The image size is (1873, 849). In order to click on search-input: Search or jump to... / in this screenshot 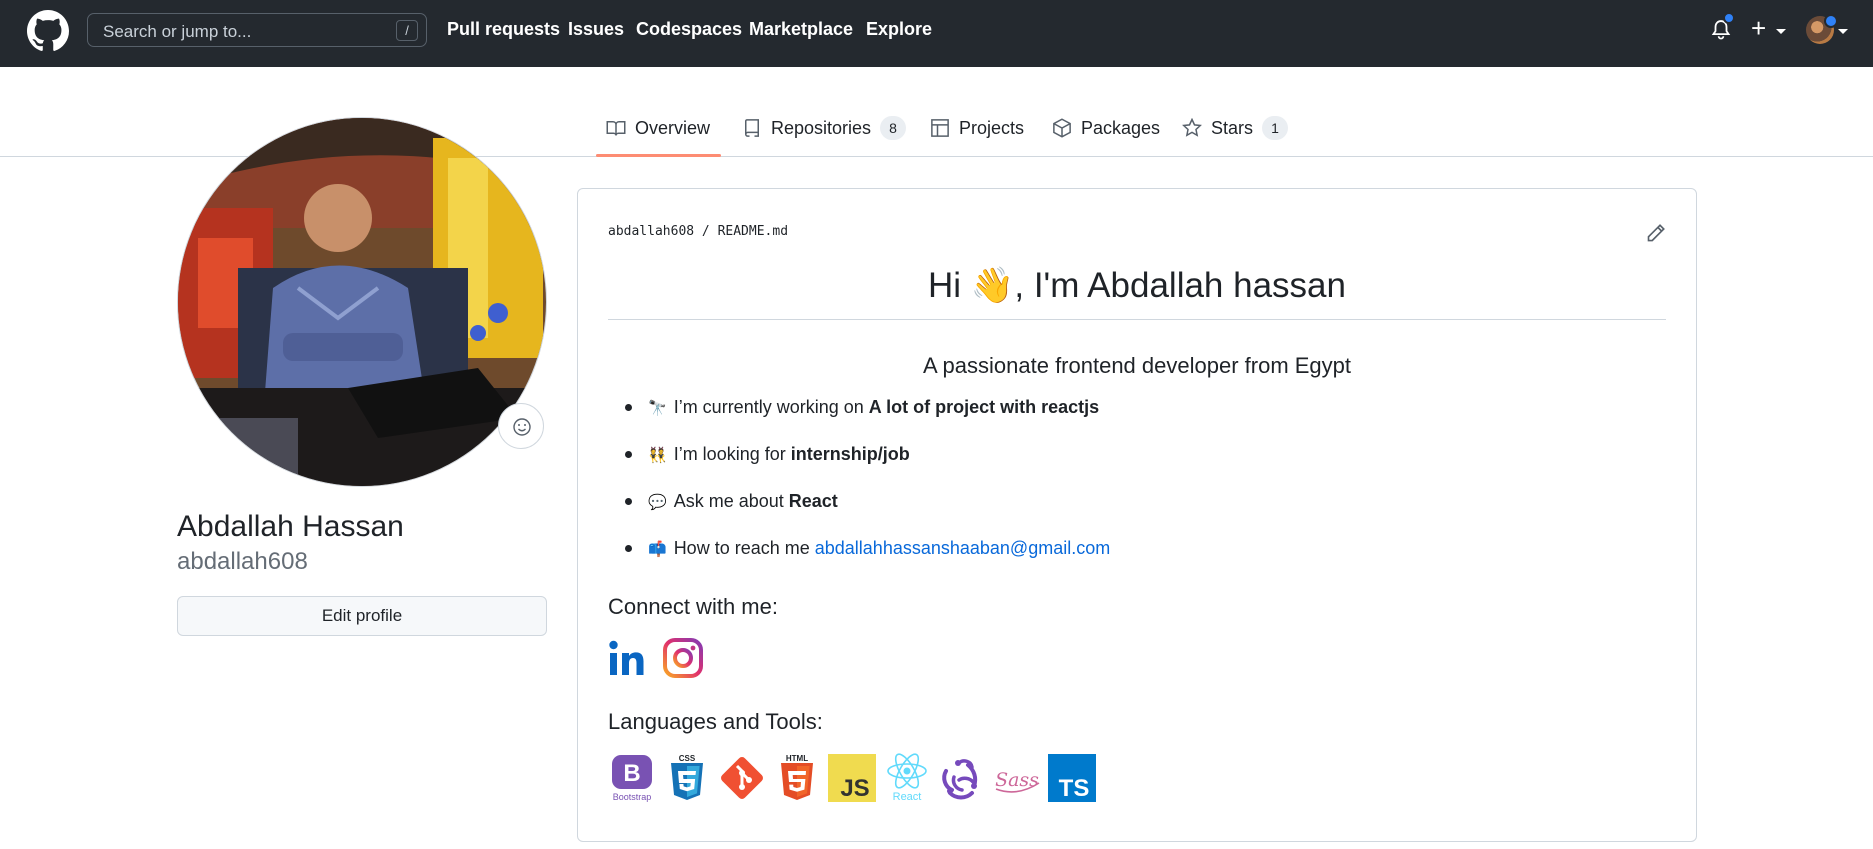, I will do `click(257, 30)`.